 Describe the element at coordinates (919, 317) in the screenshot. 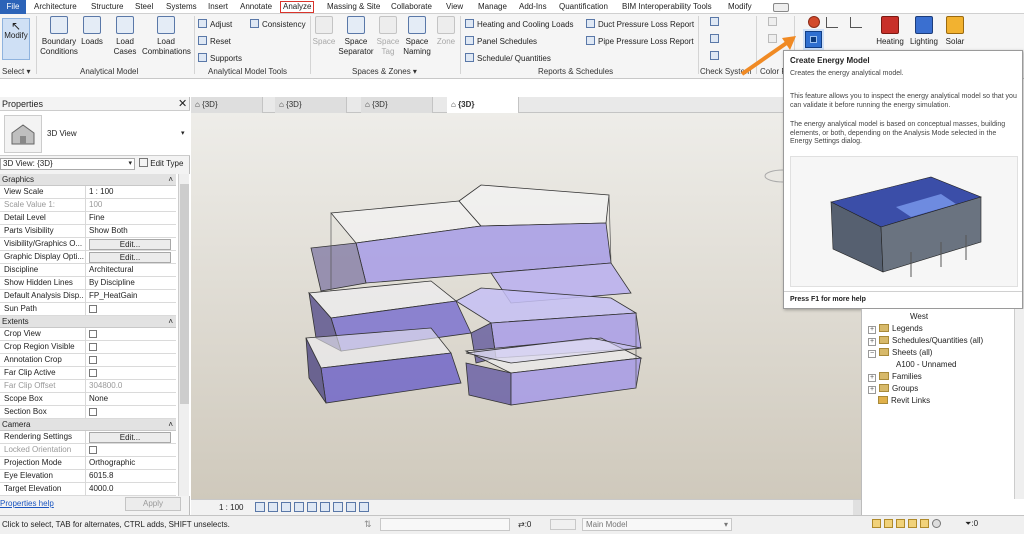

I see `browser-item-west: West` at that location.